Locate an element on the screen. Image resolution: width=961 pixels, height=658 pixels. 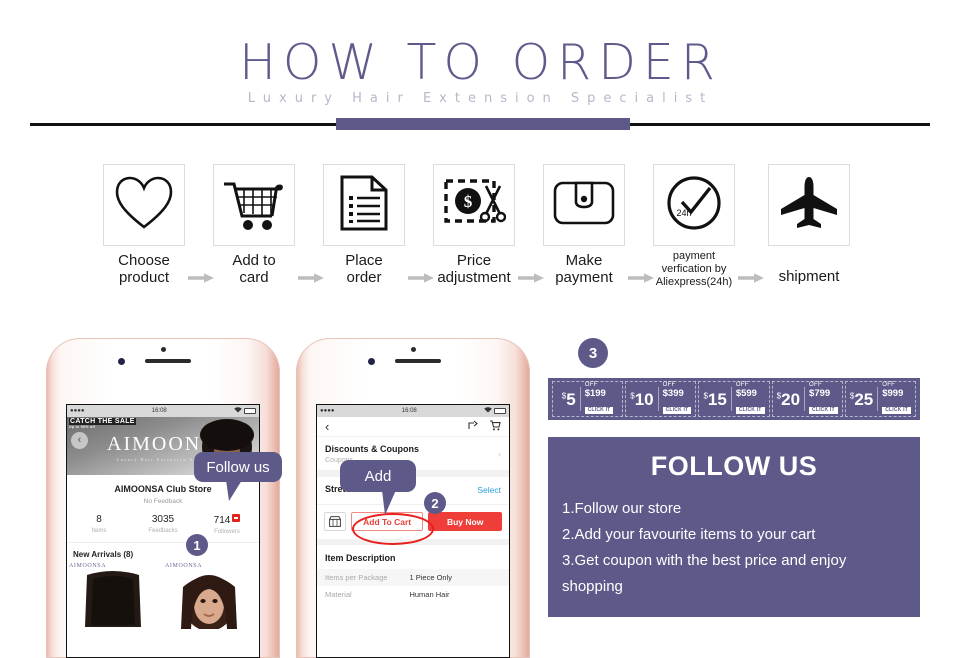
step-icon-box: $ is located at coordinates (474, 205).